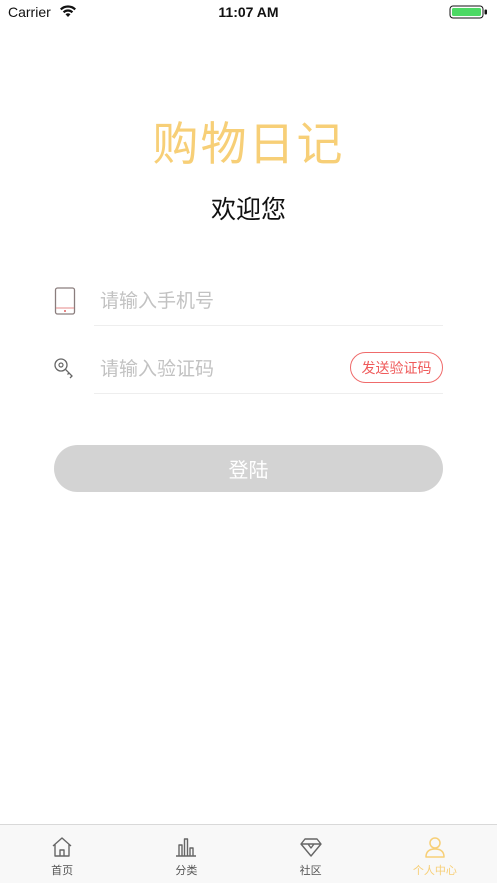 This screenshot has width=497, height=883. What do you see at coordinates (186, 847) in the screenshot?
I see `chart-icon` at bounding box center [186, 847].